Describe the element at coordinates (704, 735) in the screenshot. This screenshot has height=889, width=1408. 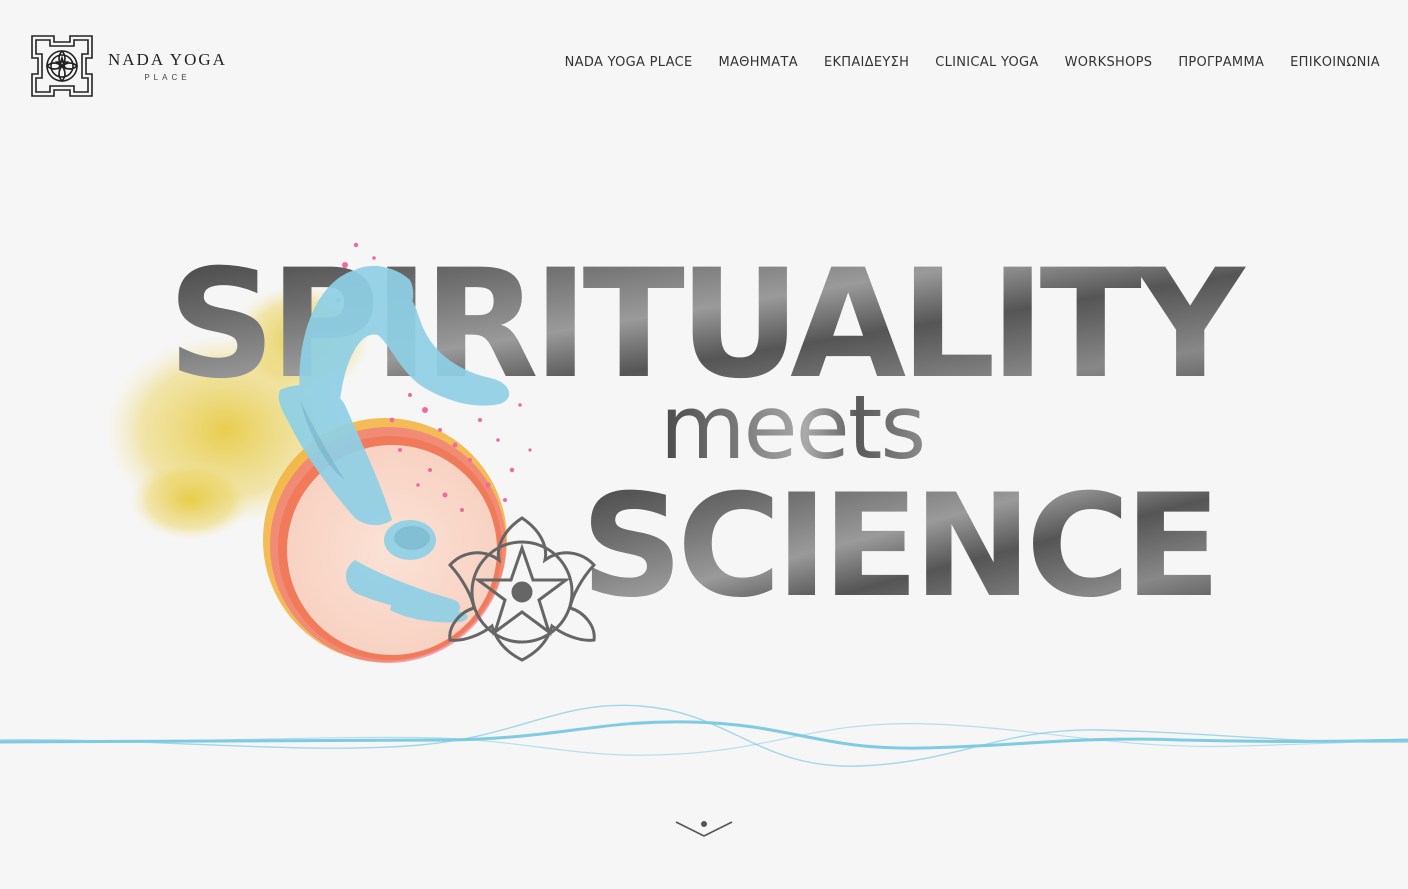
I see `sound-wave` at that location.